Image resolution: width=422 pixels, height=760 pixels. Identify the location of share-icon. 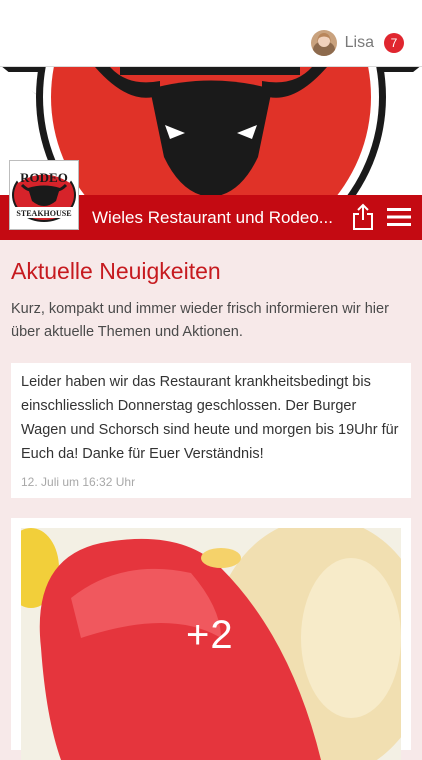
(363, 217).